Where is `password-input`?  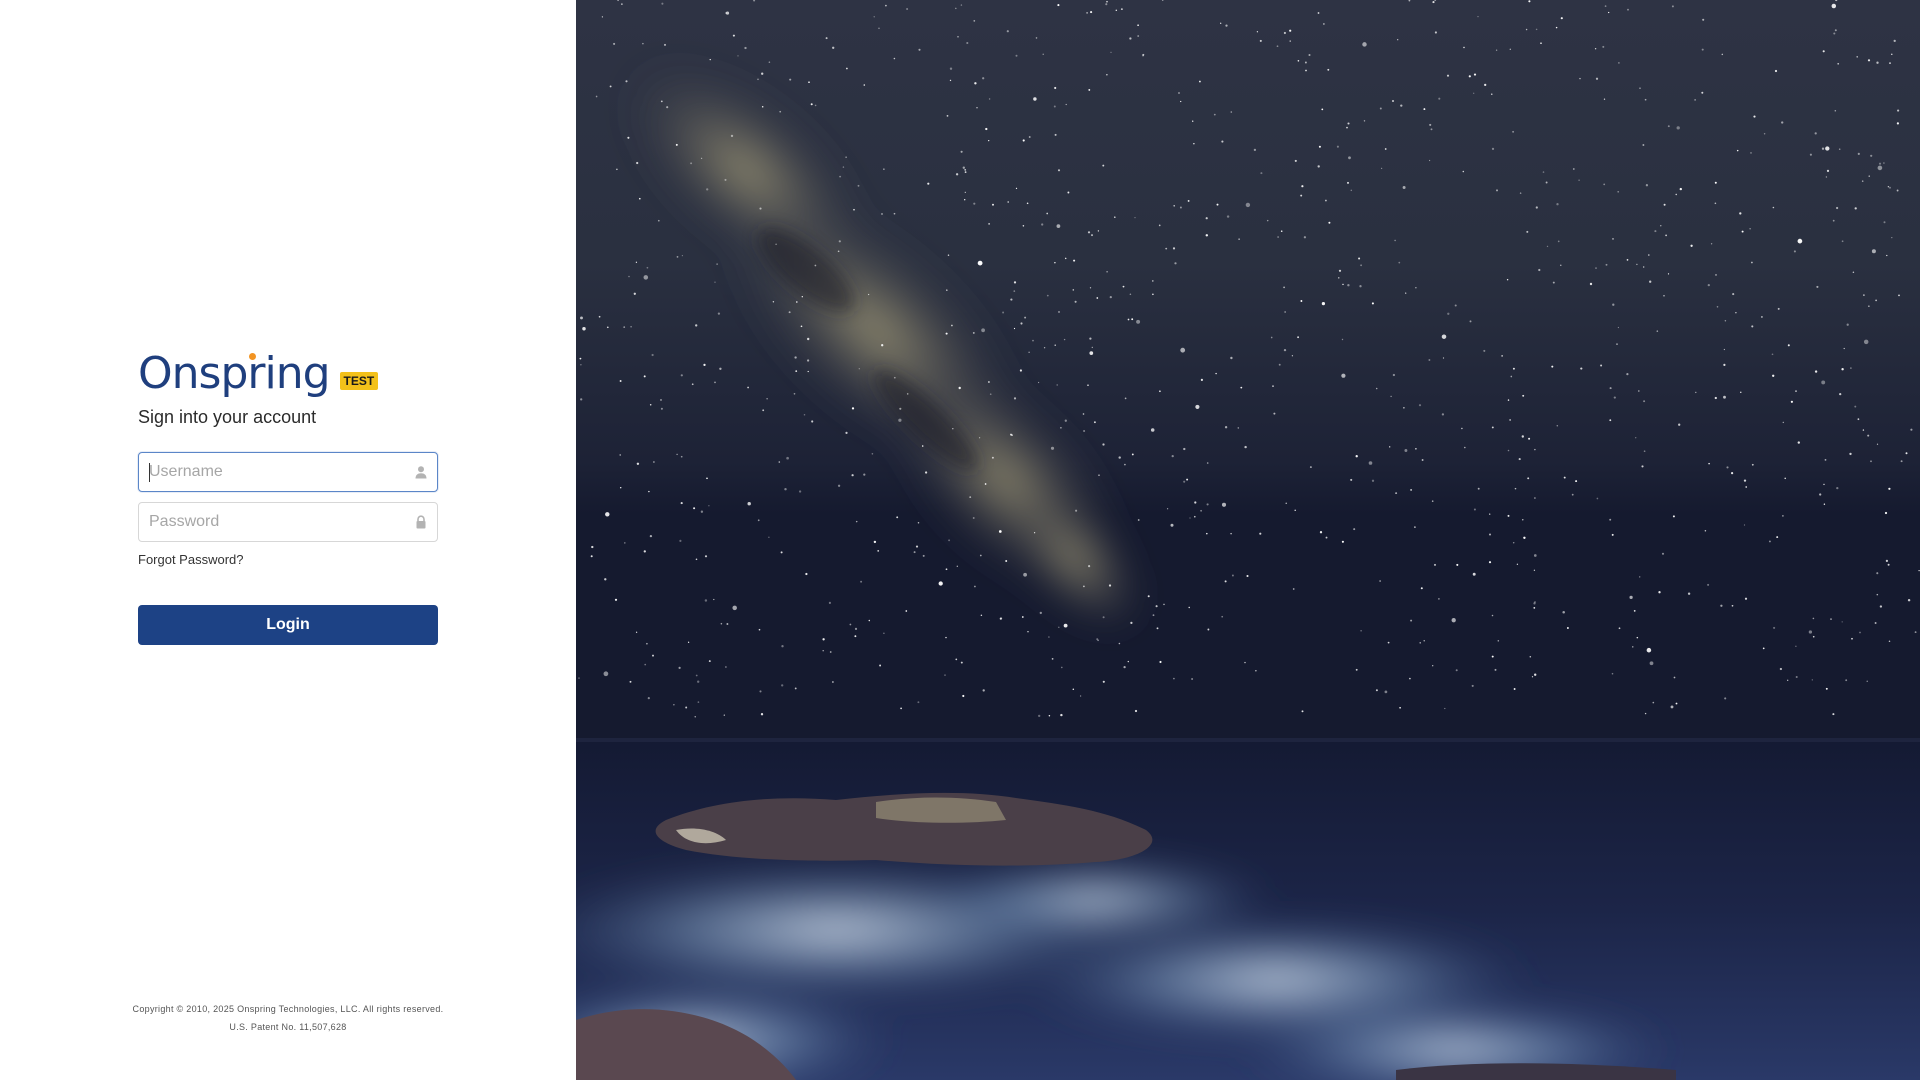
password-input is located at coordinates (274, 522).